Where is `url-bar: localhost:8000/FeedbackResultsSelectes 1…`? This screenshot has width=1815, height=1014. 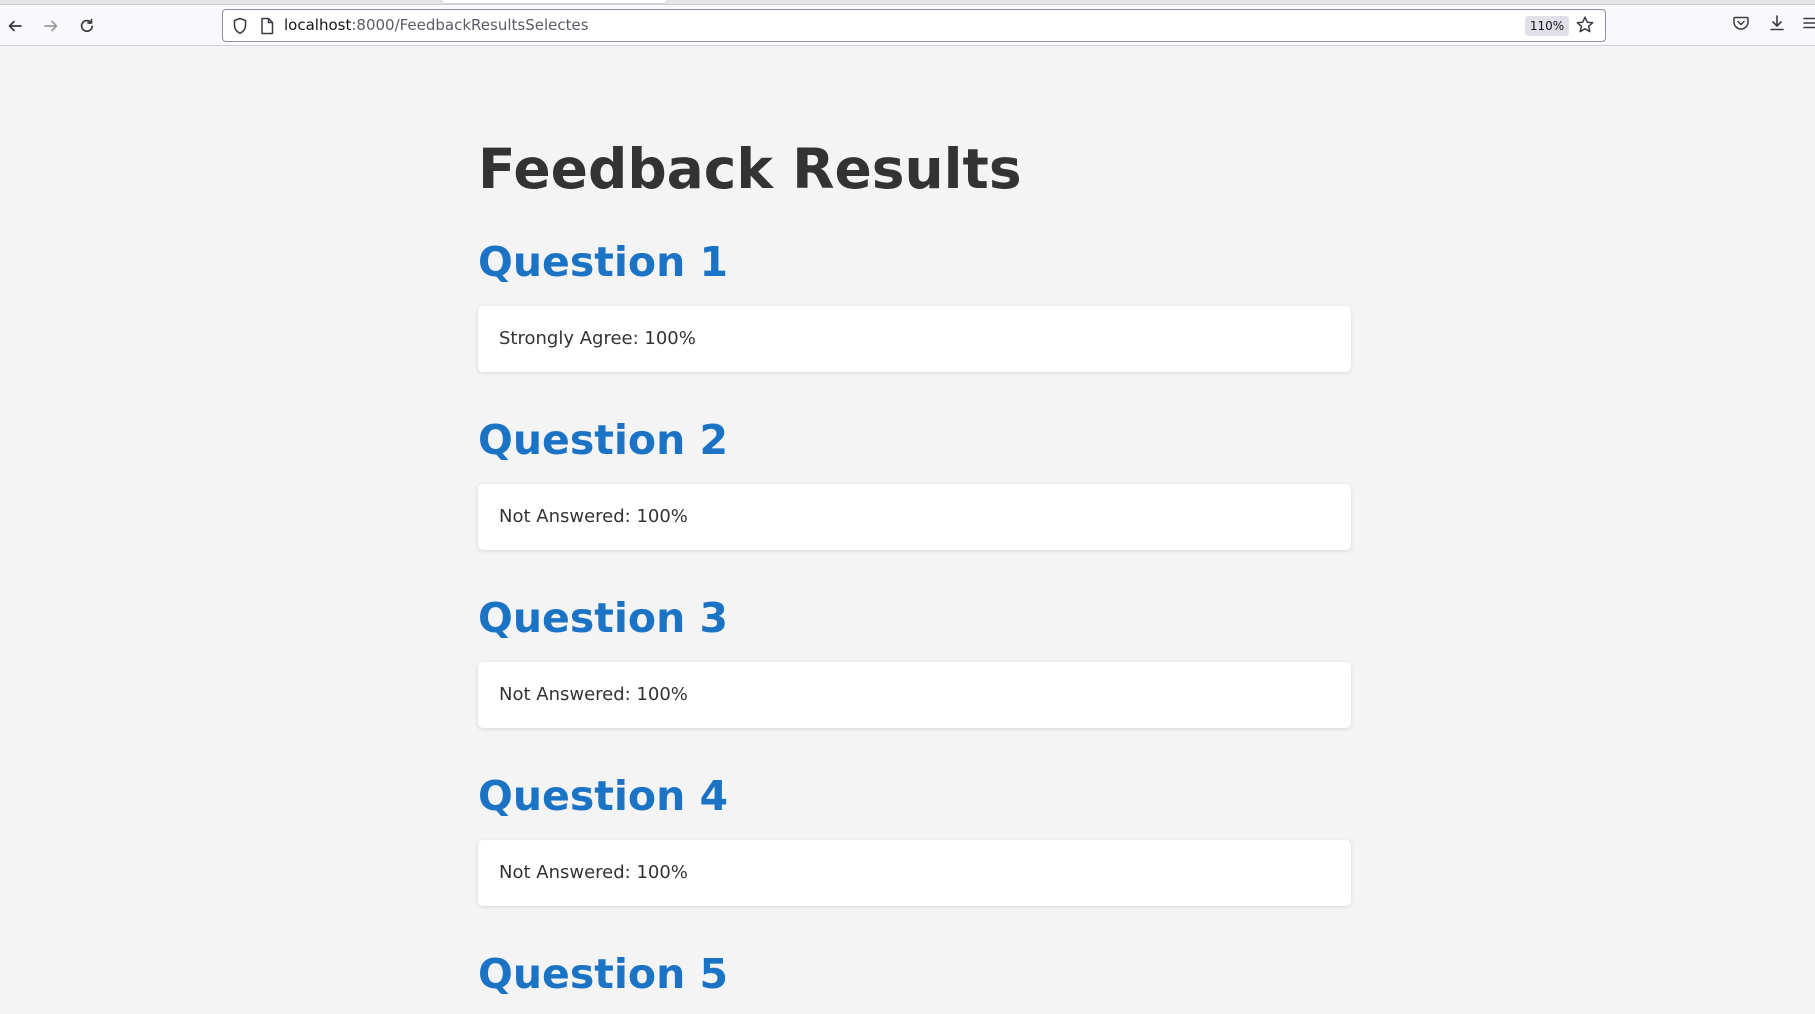
url-bar: localhost:8000/FeedbackResultsSelectes 1… is located at coordinates (914, 25).